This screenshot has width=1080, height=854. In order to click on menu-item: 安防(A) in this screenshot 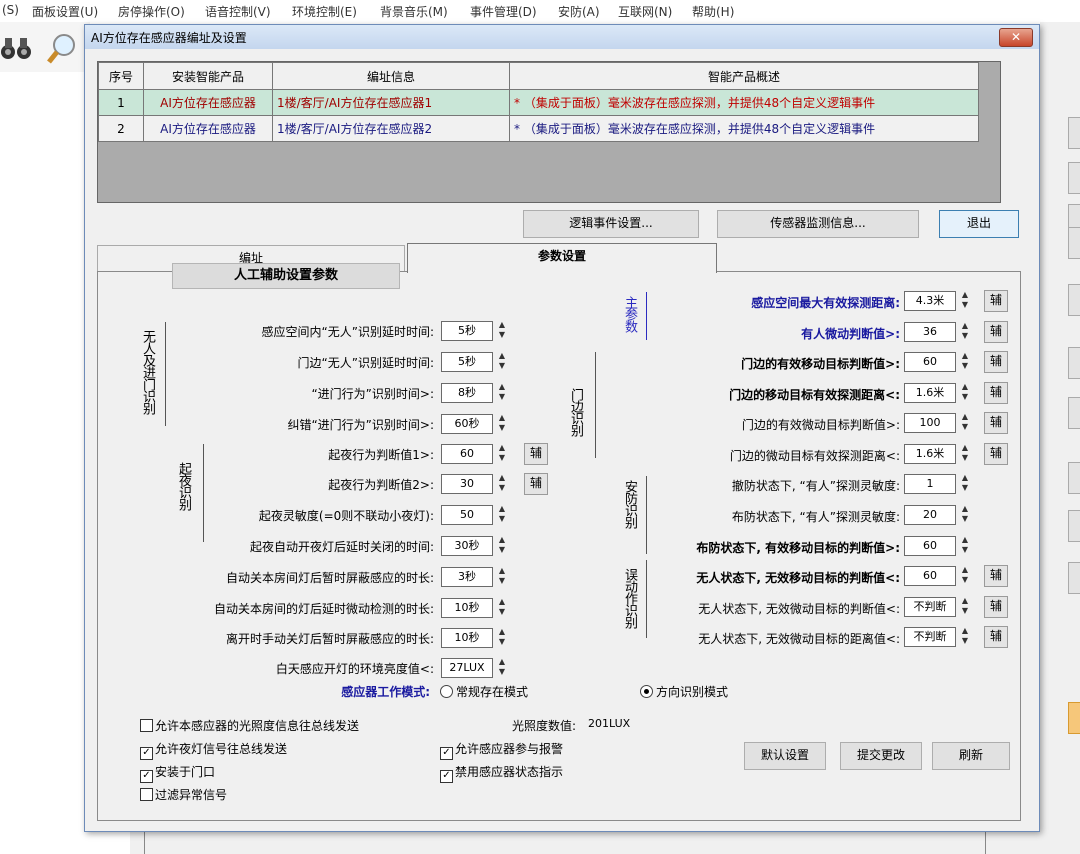, I will do `click(579, 11)`.